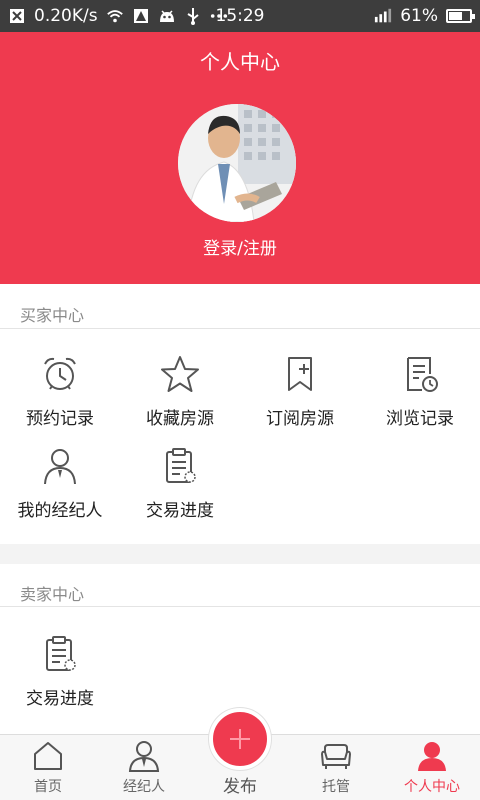 This screenshot has height=800, width=480. I want to click on avatar, so click(237, 163).